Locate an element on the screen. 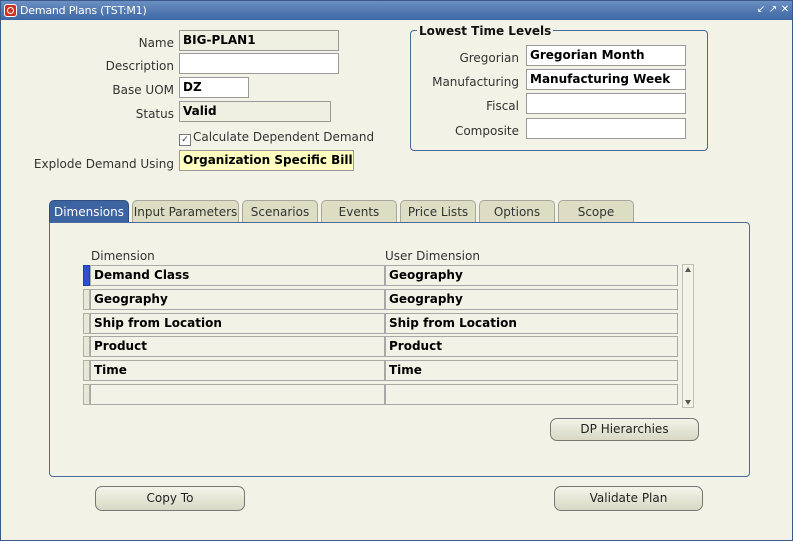 This screenshot has height=541, width=793. gregorian-label: Gregorian is located at coordinates (489, 58).